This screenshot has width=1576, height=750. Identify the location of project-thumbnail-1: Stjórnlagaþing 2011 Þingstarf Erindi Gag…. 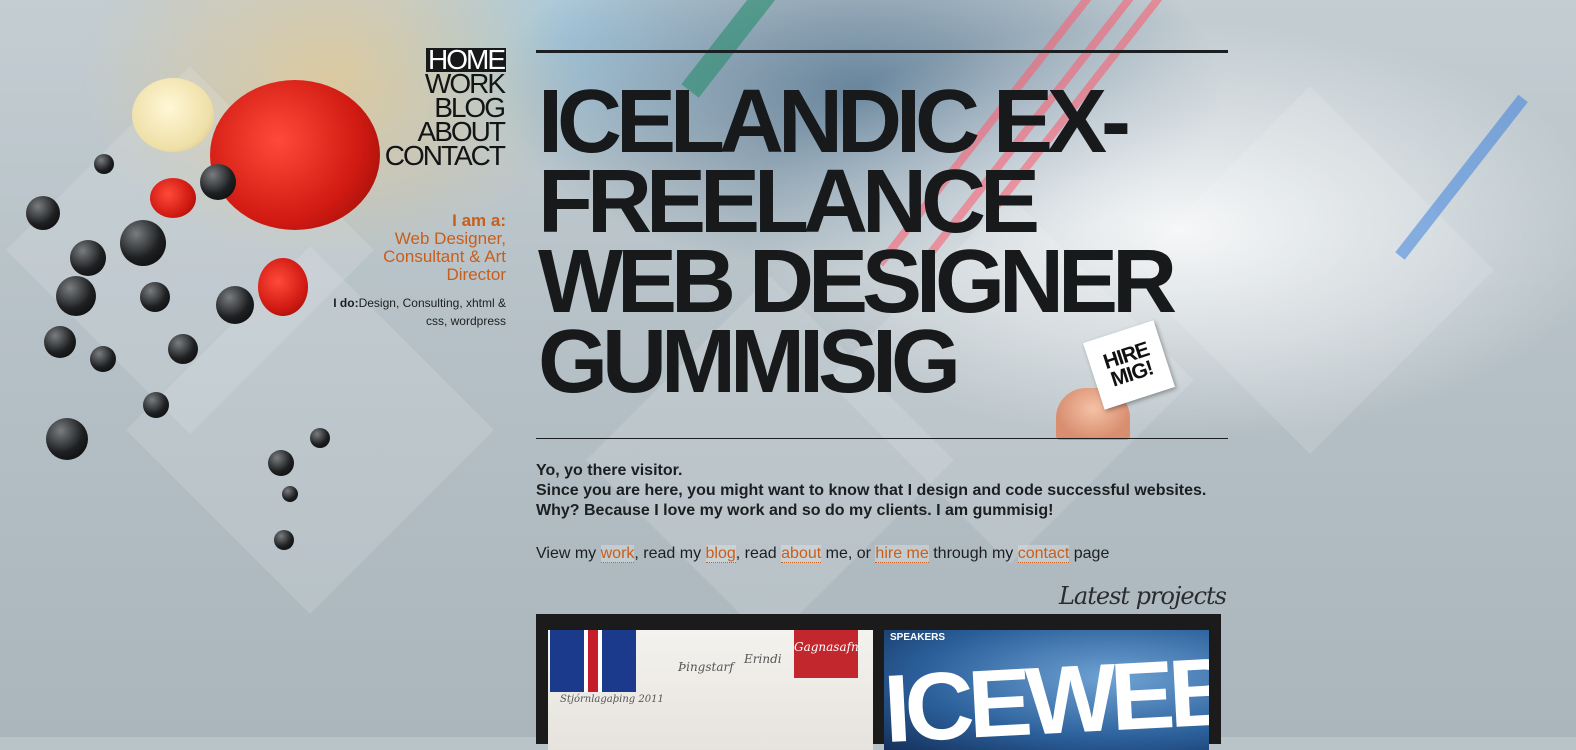
(710, 690).